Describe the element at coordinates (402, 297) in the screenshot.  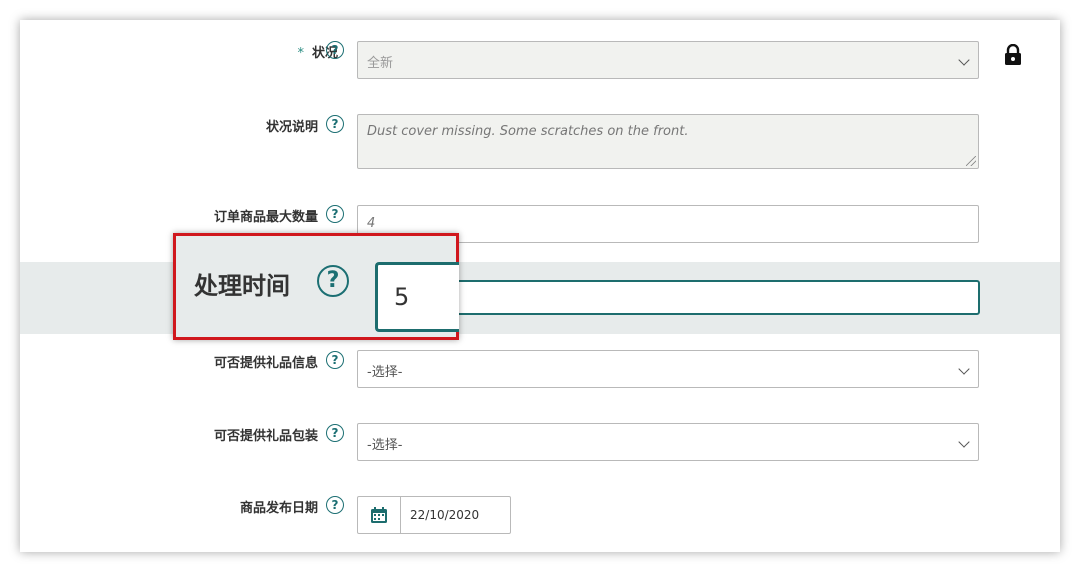
I see `handling-time-value: 5` at that location.